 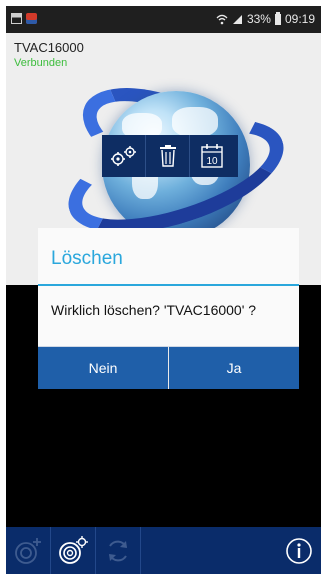 What do you see at coordinates (163, 19) in the screenshot?
I see `status-bar: 33% 09:19` at bounding box center [163, 19].